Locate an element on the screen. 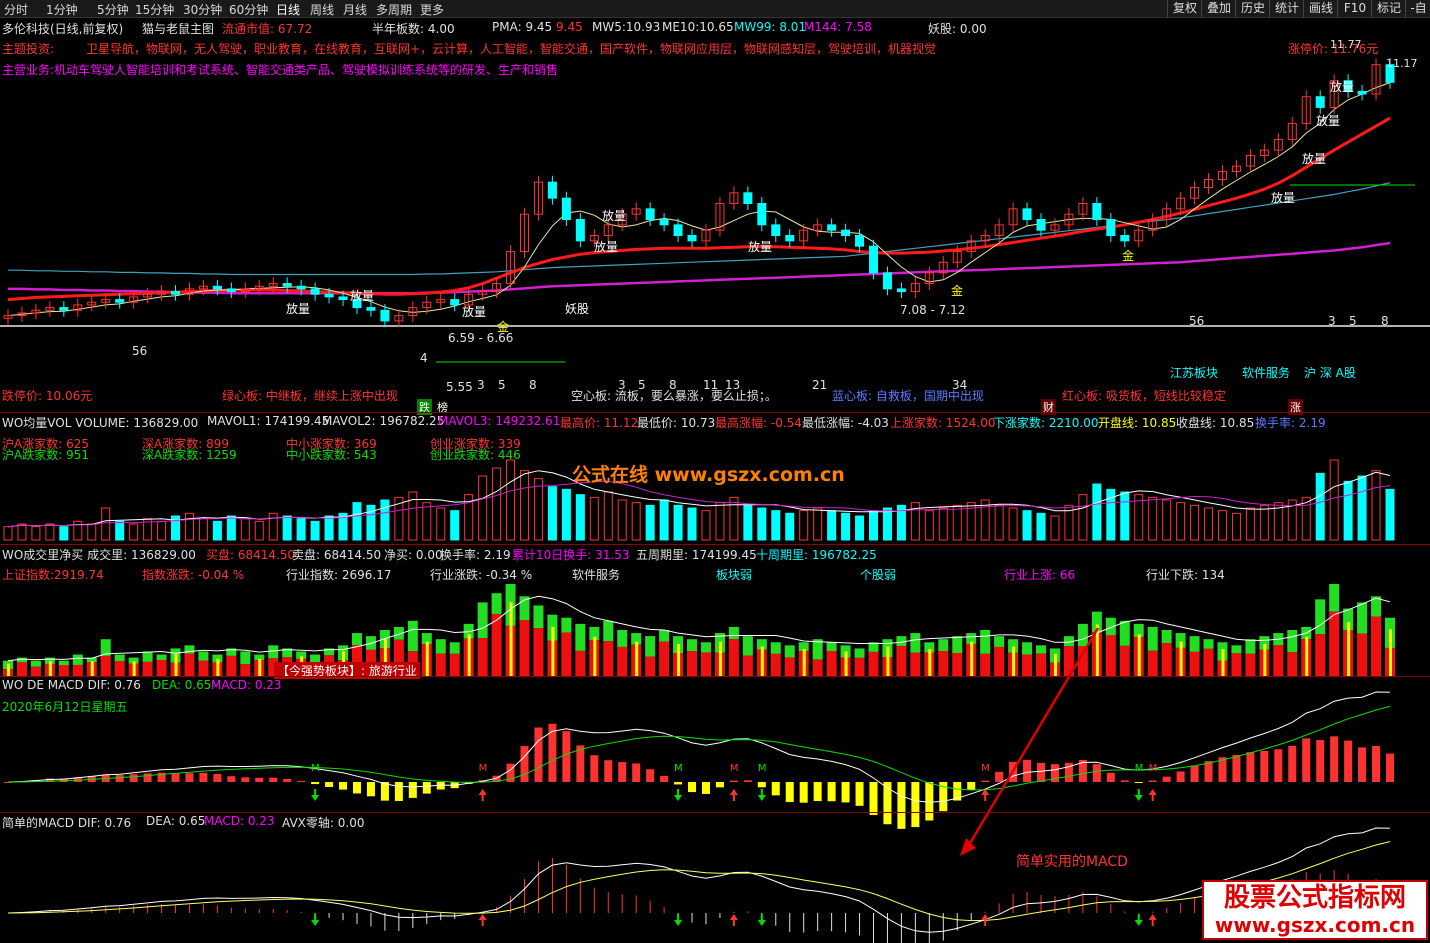 This screenshot has height=943, width=1430. sector-jiangsu: 江苏板块 is located at coordinates (1194, 372).